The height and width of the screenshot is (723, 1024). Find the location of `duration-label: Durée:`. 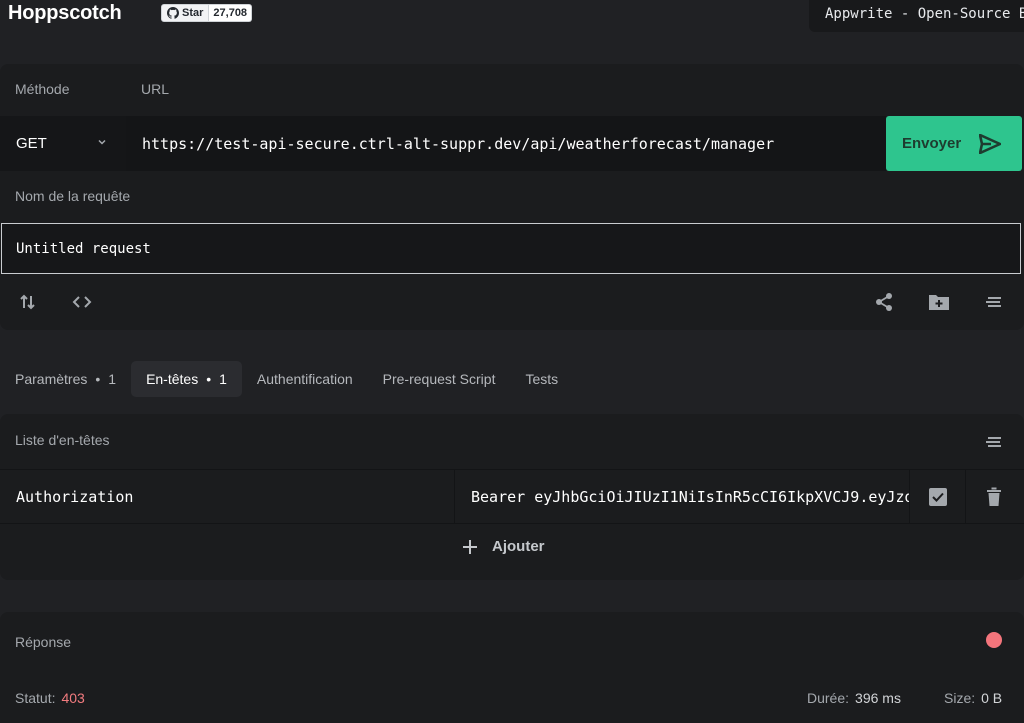

duration-label: Durée: is located at coordinates (828, 698).